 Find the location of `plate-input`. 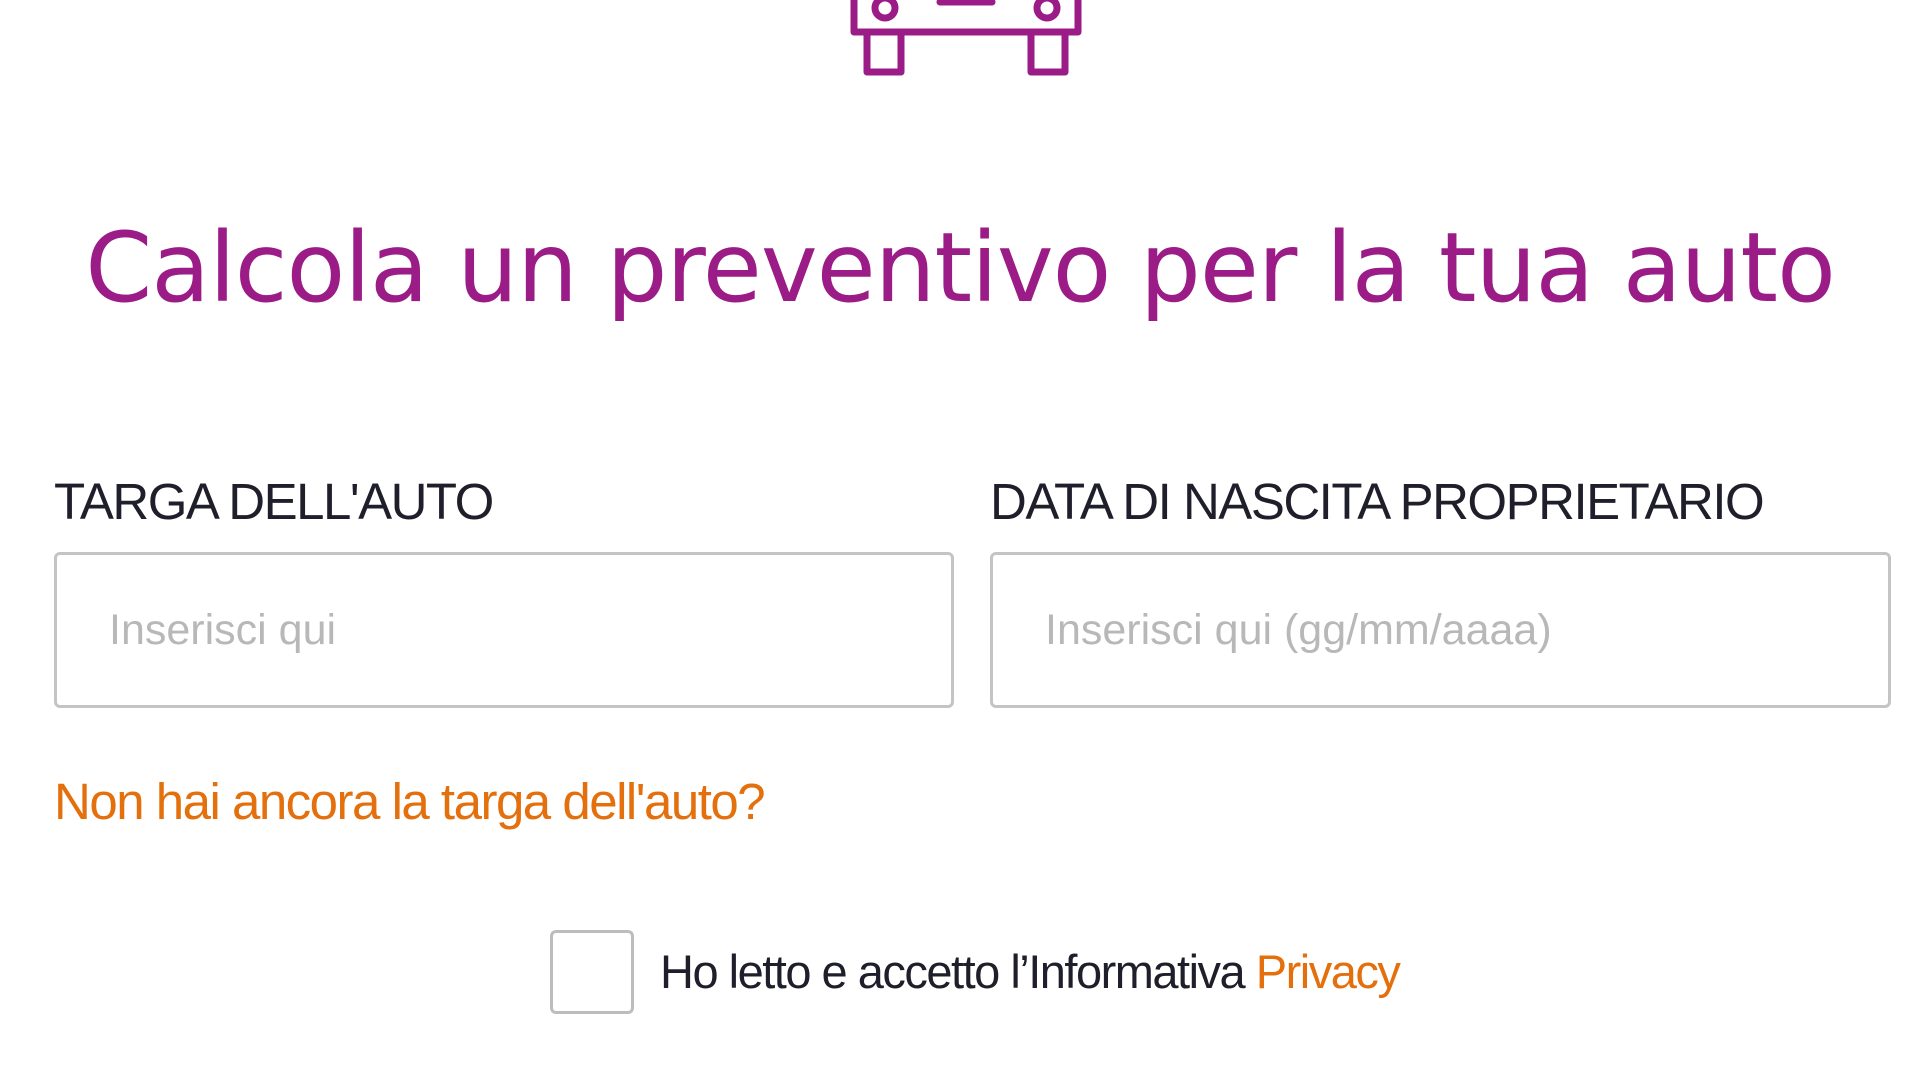

plate-input is located at coordinates (504, 630).